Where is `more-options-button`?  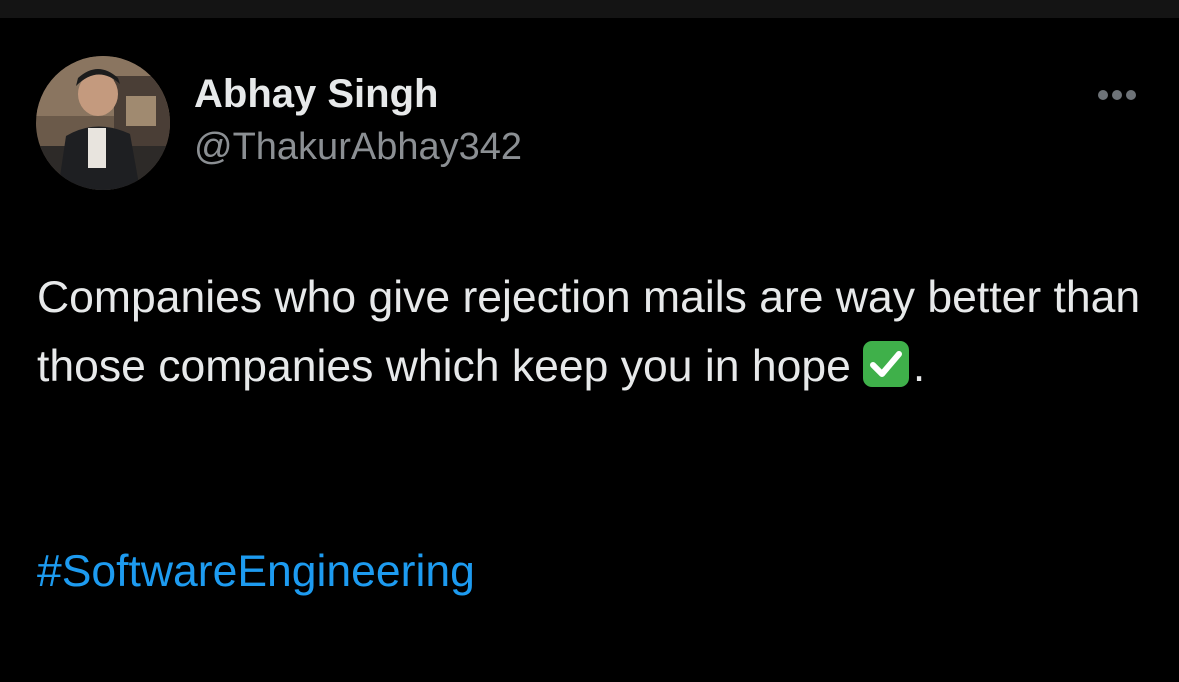 more-options-button is located at coordinates (1117, 95).